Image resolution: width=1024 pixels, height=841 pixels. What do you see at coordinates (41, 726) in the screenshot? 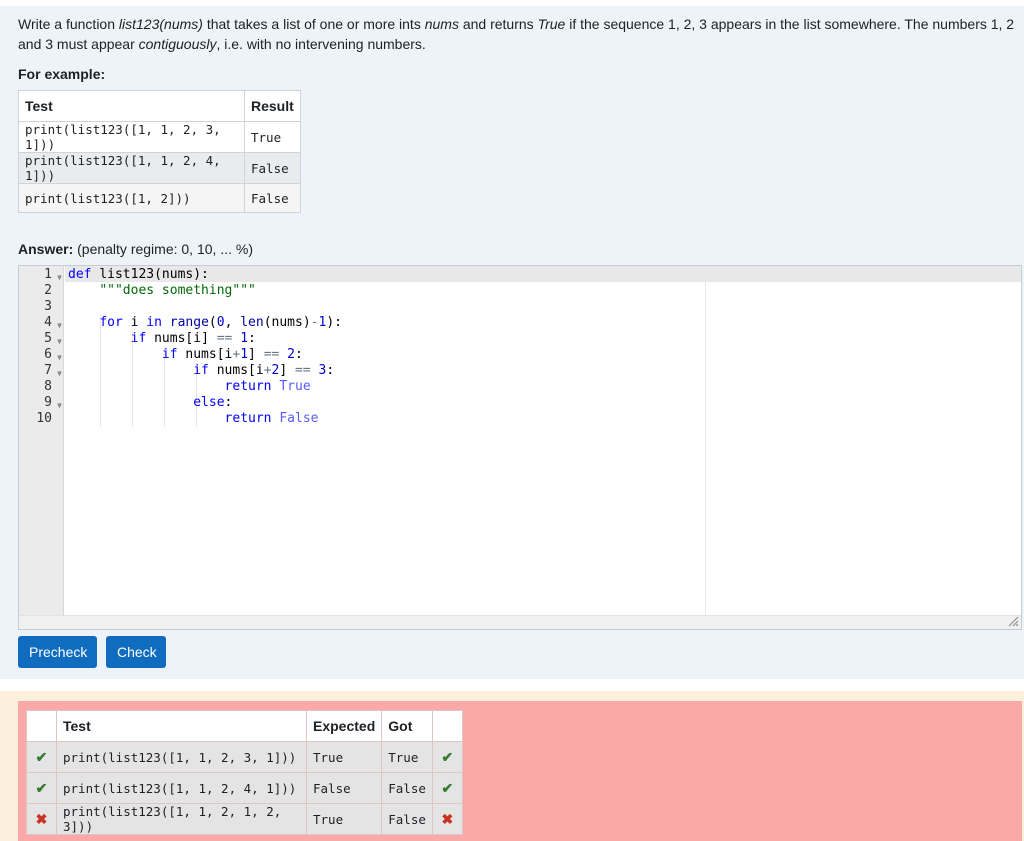
I see `results-header-status` at bounding box center [41, 726].